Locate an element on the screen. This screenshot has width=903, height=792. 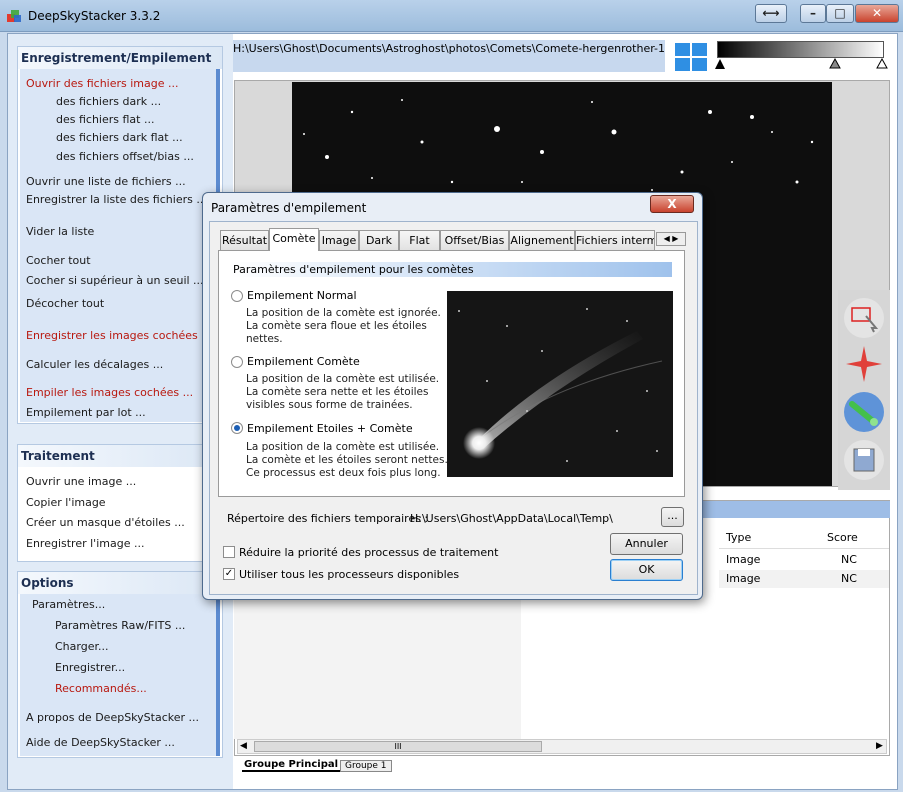
list-column-header: Type Score is located at coordinates (804, 538).